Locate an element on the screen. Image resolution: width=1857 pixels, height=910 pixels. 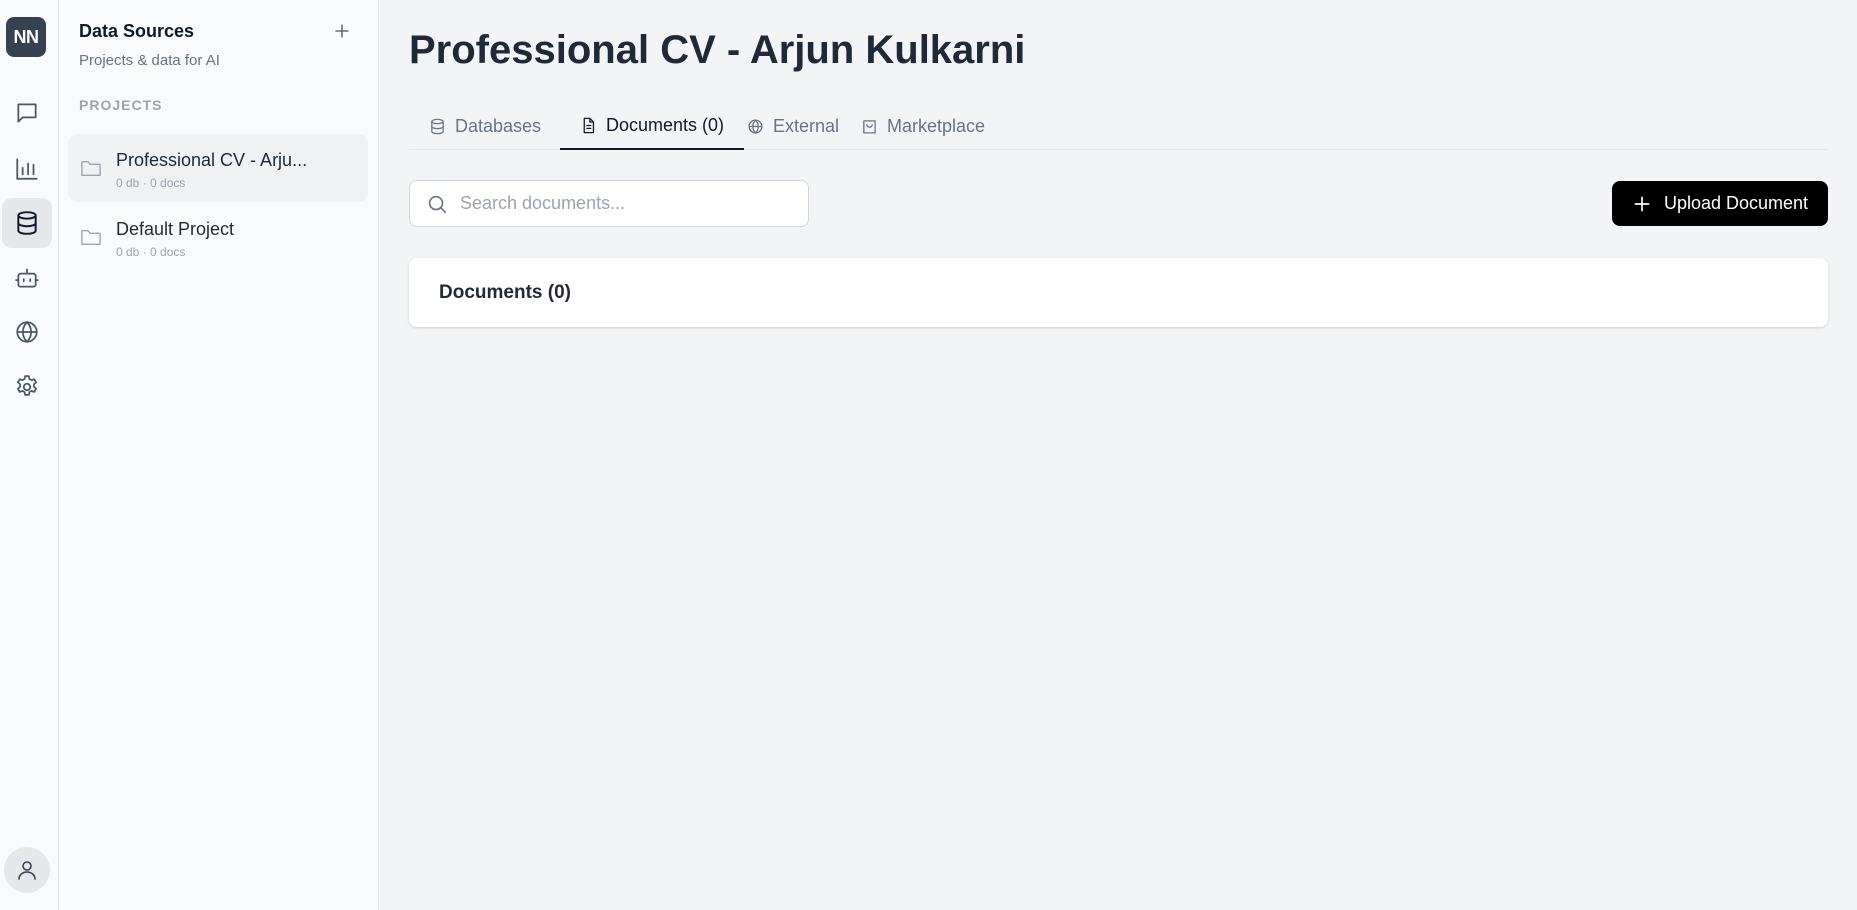
page-title: Professional CV - Arjun Kulkarni is located at coordinates (717, 50).